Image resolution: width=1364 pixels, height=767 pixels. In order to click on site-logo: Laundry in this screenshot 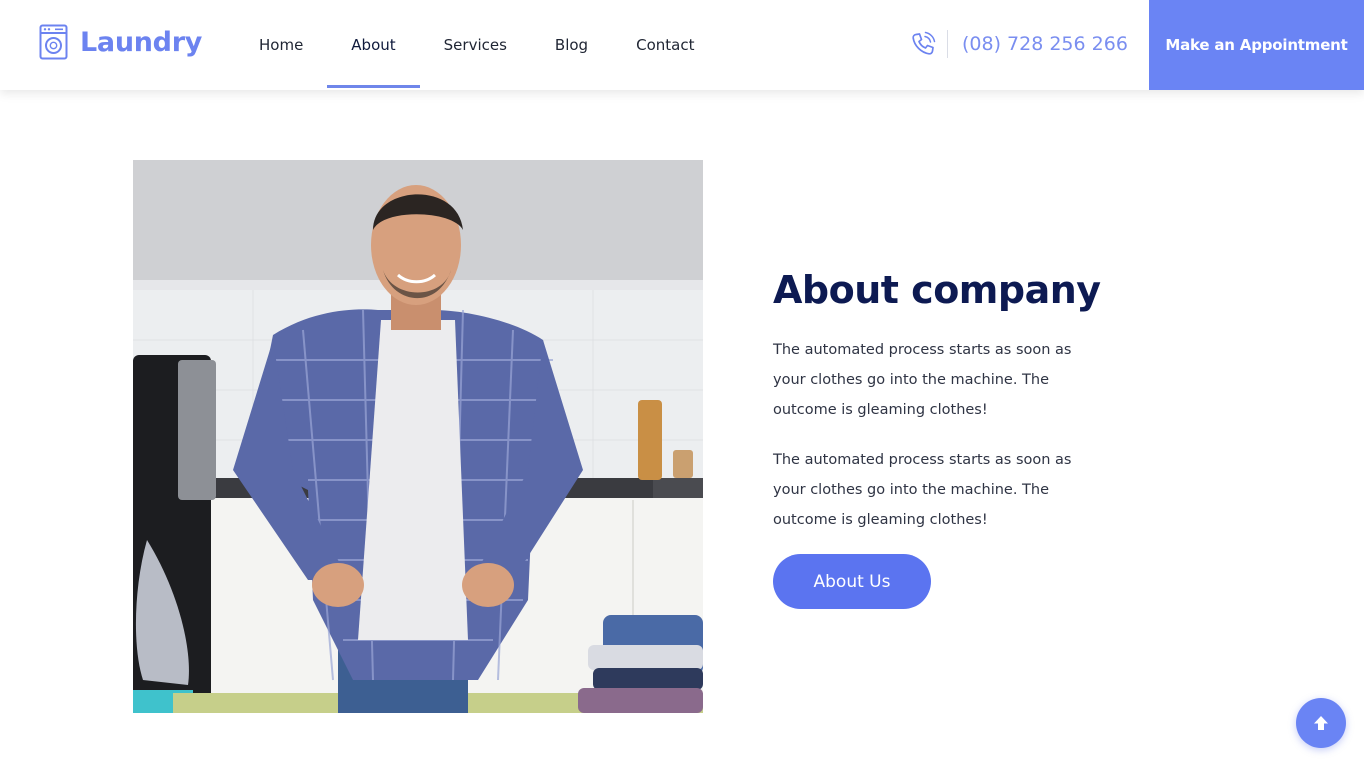, I will do `click(120, 42)`.